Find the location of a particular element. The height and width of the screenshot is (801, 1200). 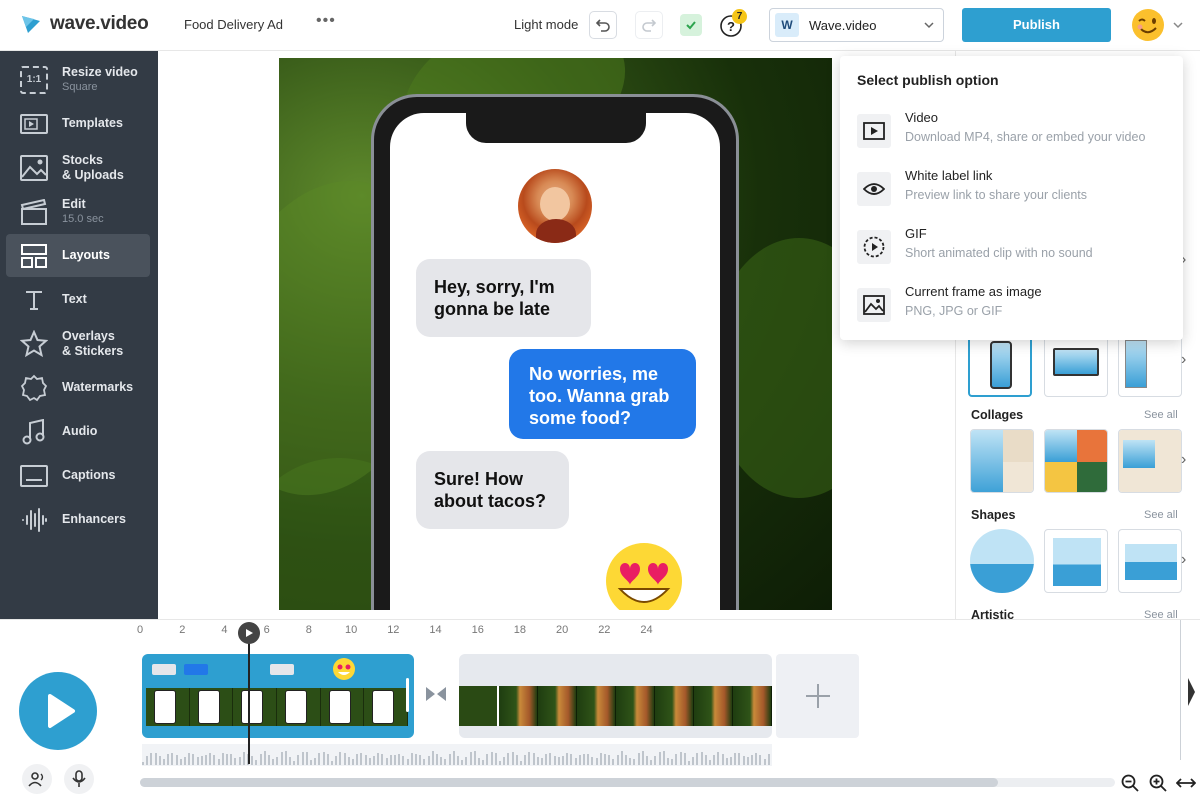

workspace-select: W Wave.video is located at coordinates (856, 25).